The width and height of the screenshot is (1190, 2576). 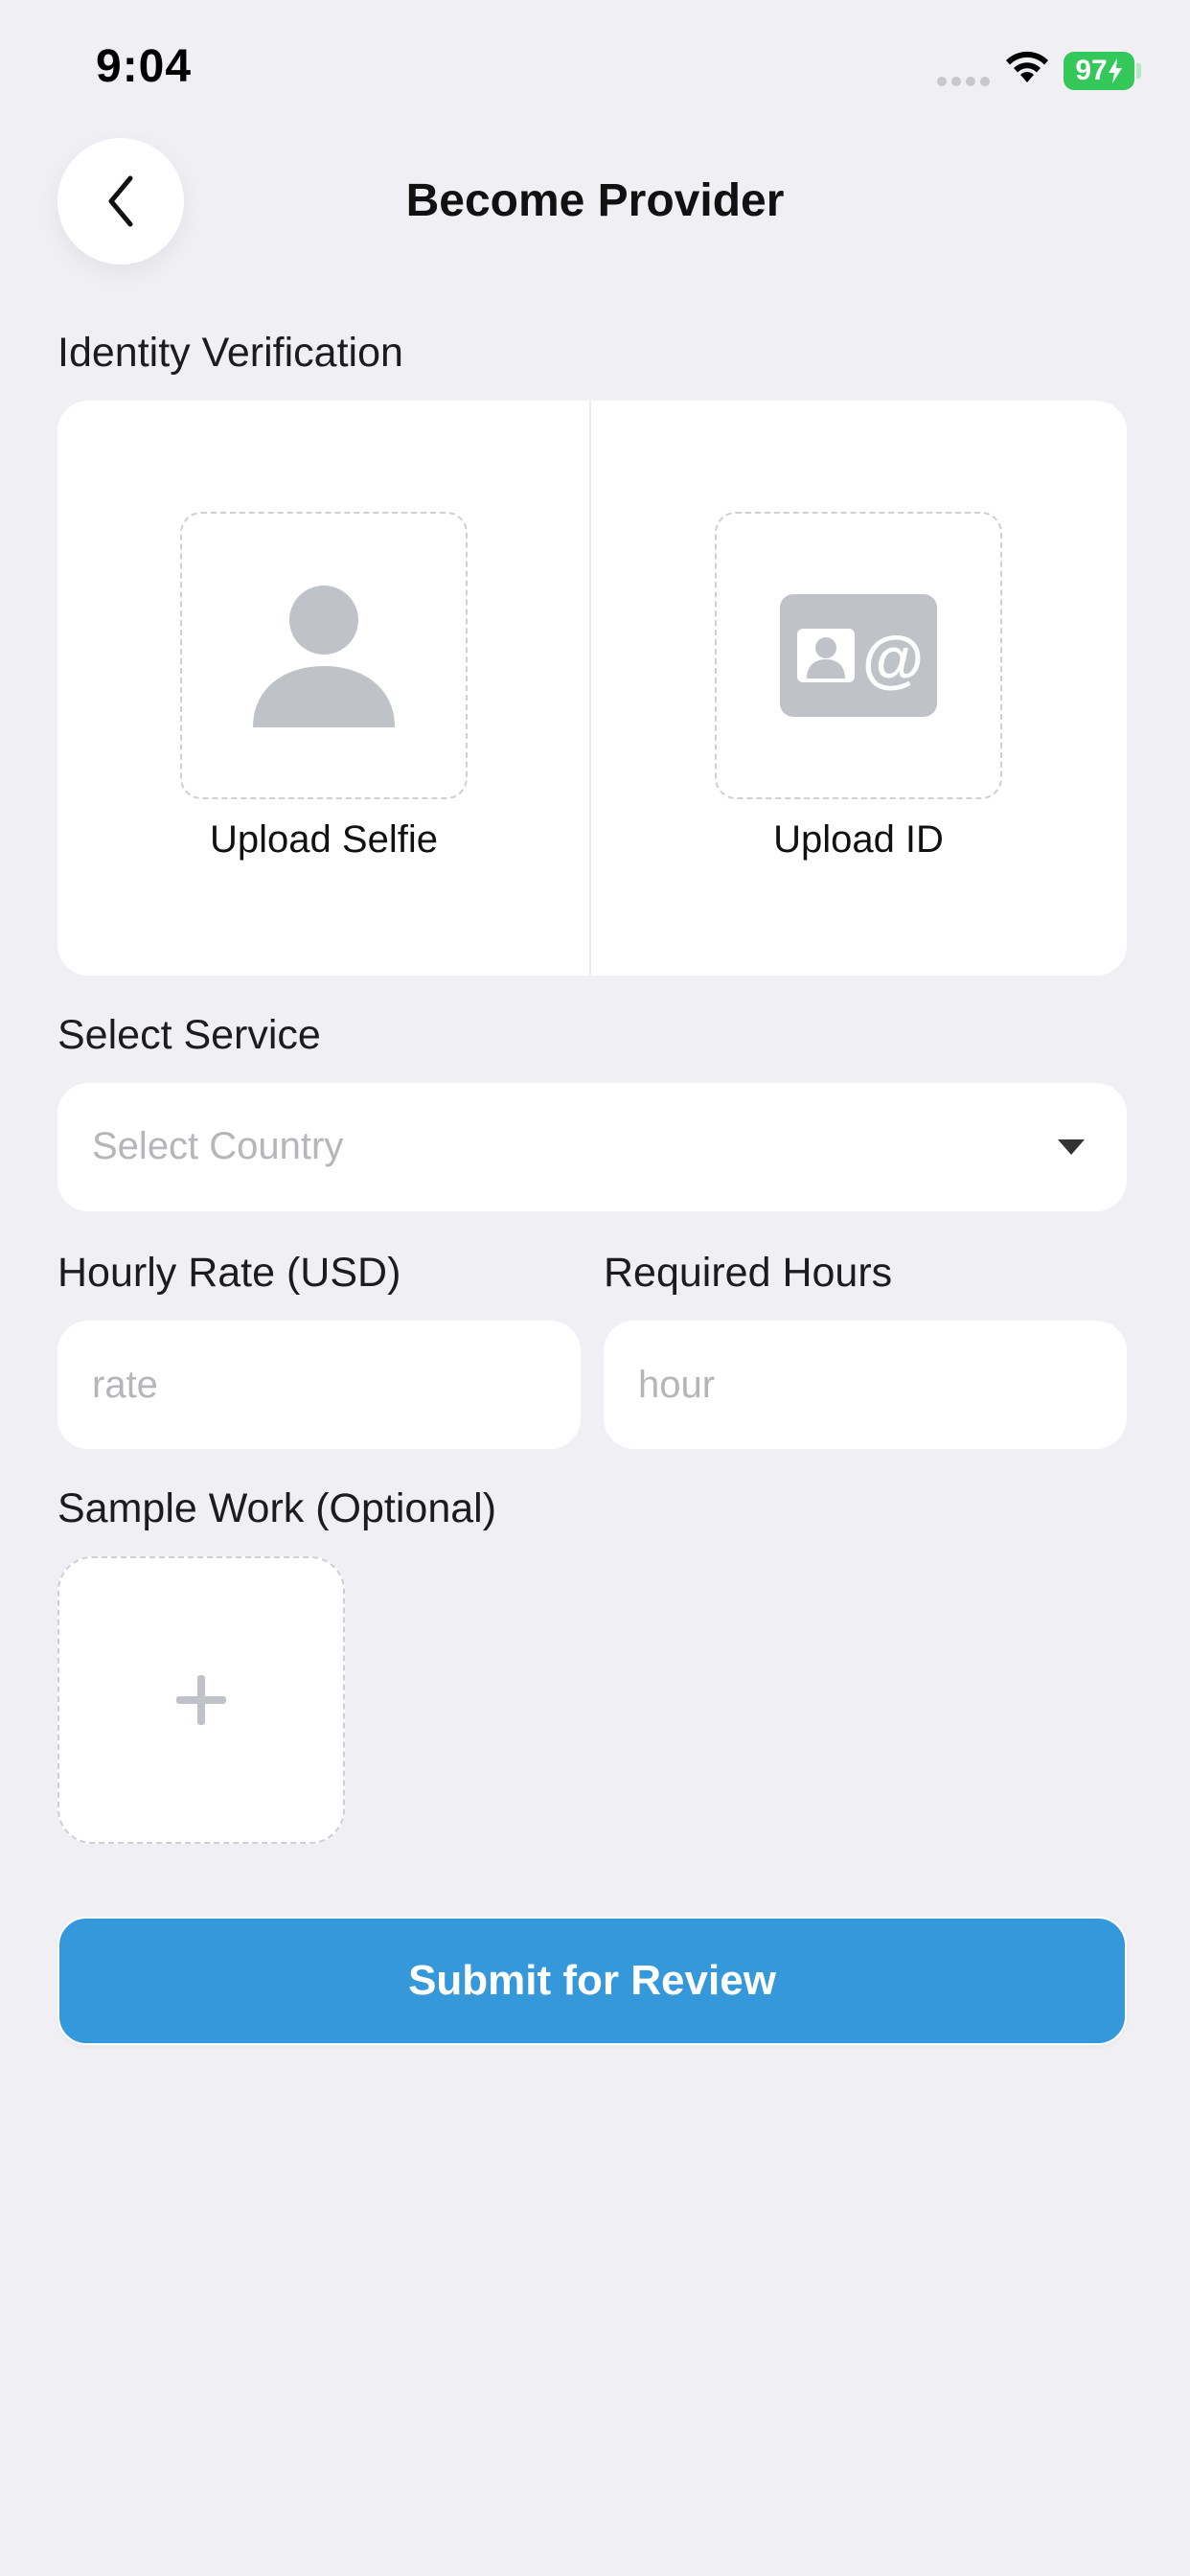 I want to click on upload-id-button: @, so click(x=858, y=655).